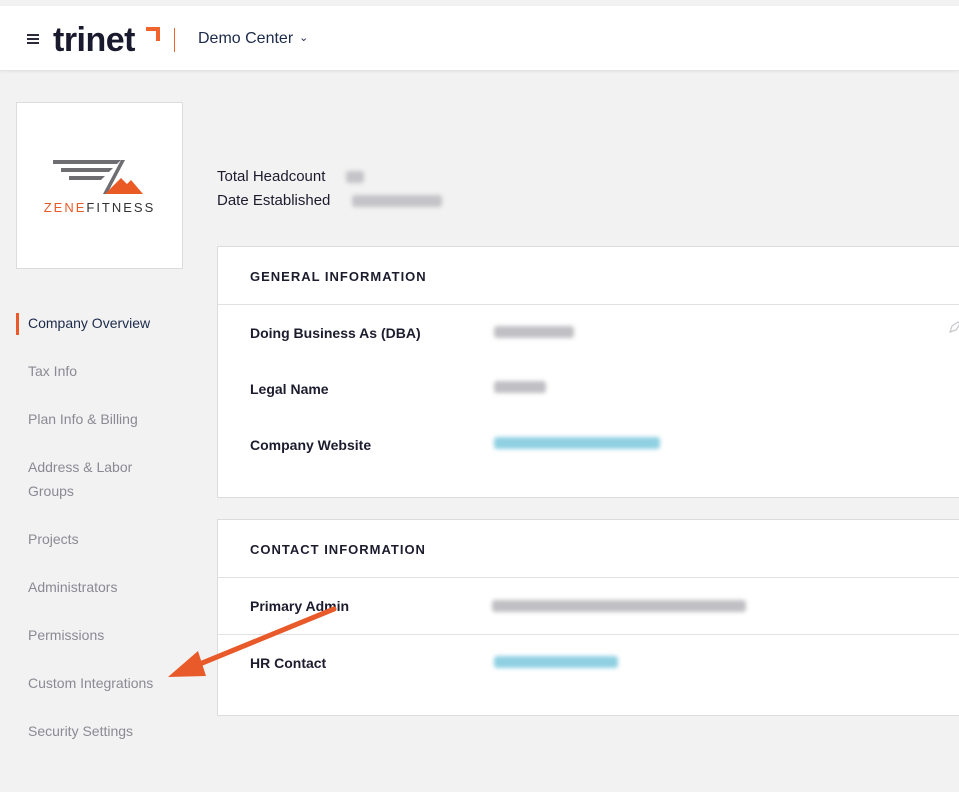 The width and height of the screenshot is (959, 792). Describe the element at coordinates (81, 731) in the screenshot. I see `sidebar-item-label: Security Settings` at that location.